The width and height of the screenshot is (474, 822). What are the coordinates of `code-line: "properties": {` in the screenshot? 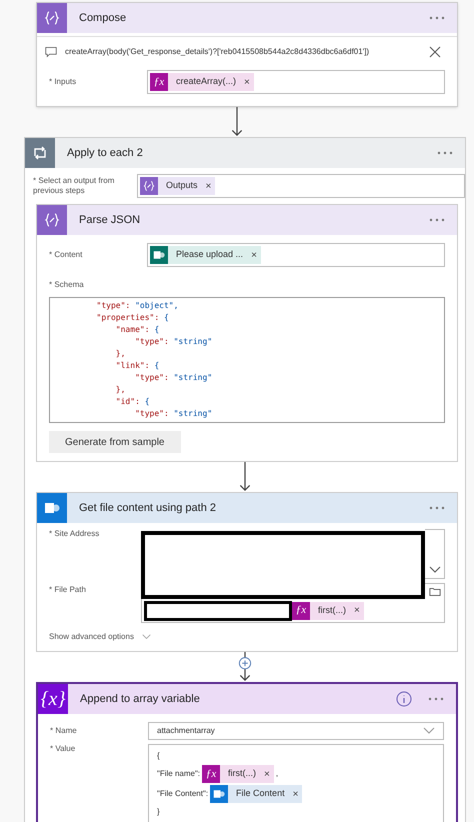 It's located at (133, 318).